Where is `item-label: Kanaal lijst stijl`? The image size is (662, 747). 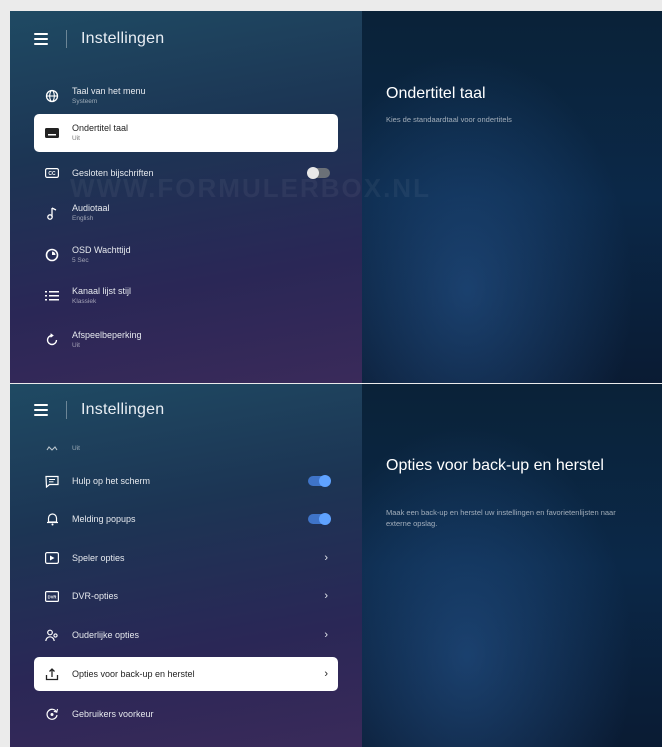
item-label: Kanaal lijst stijl is located at coordinates (102, 290).